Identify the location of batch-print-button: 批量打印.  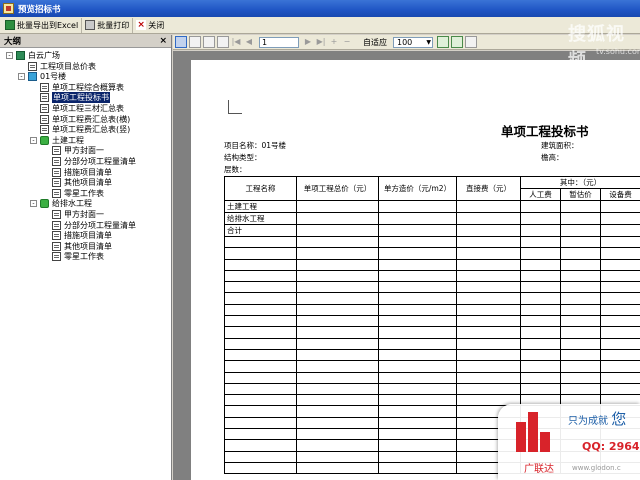
(108, 25).